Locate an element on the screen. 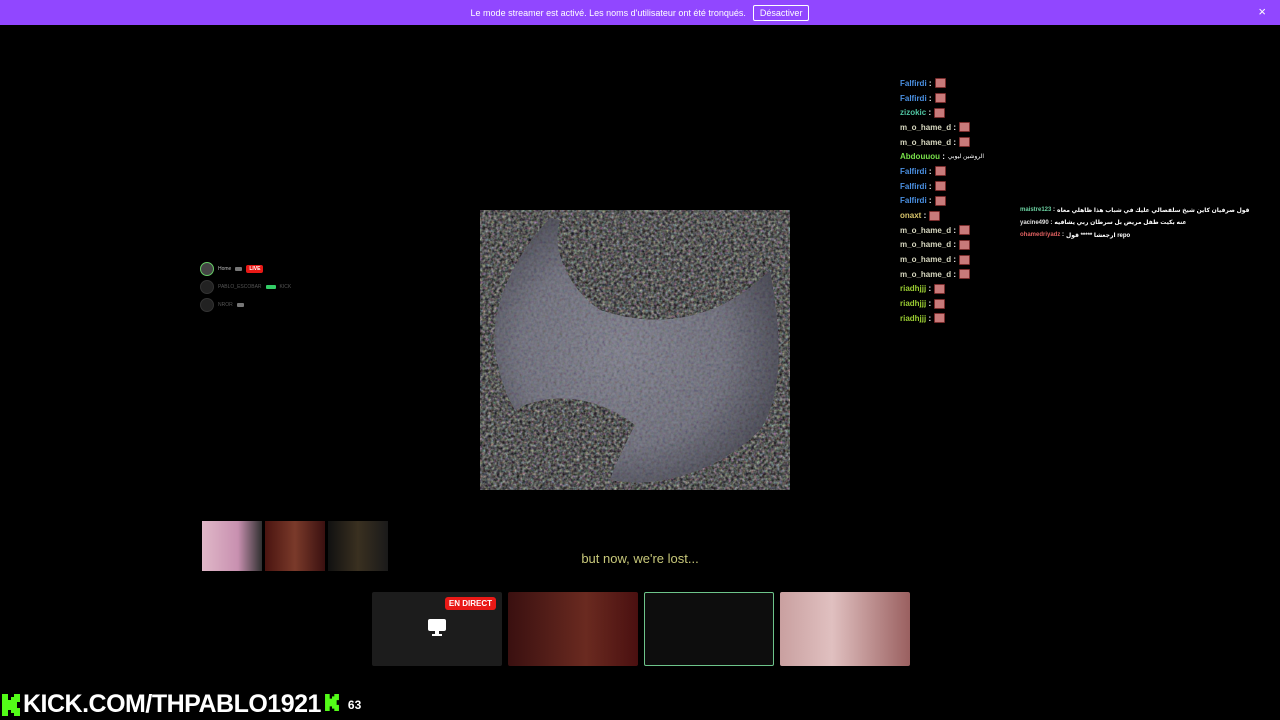 The height and width of the screenshot is (720, 1280). chat-message: ohamedriyadz : ارجعشا ***** قول repo is located at coordinates (1120, 235).